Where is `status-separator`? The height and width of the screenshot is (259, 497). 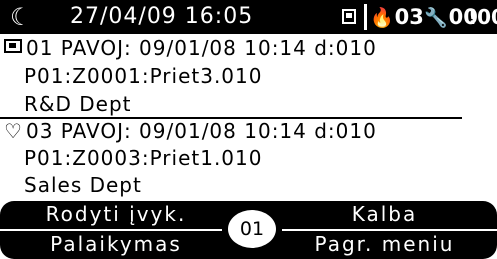 status-separator is located at coordinates (365, 17).